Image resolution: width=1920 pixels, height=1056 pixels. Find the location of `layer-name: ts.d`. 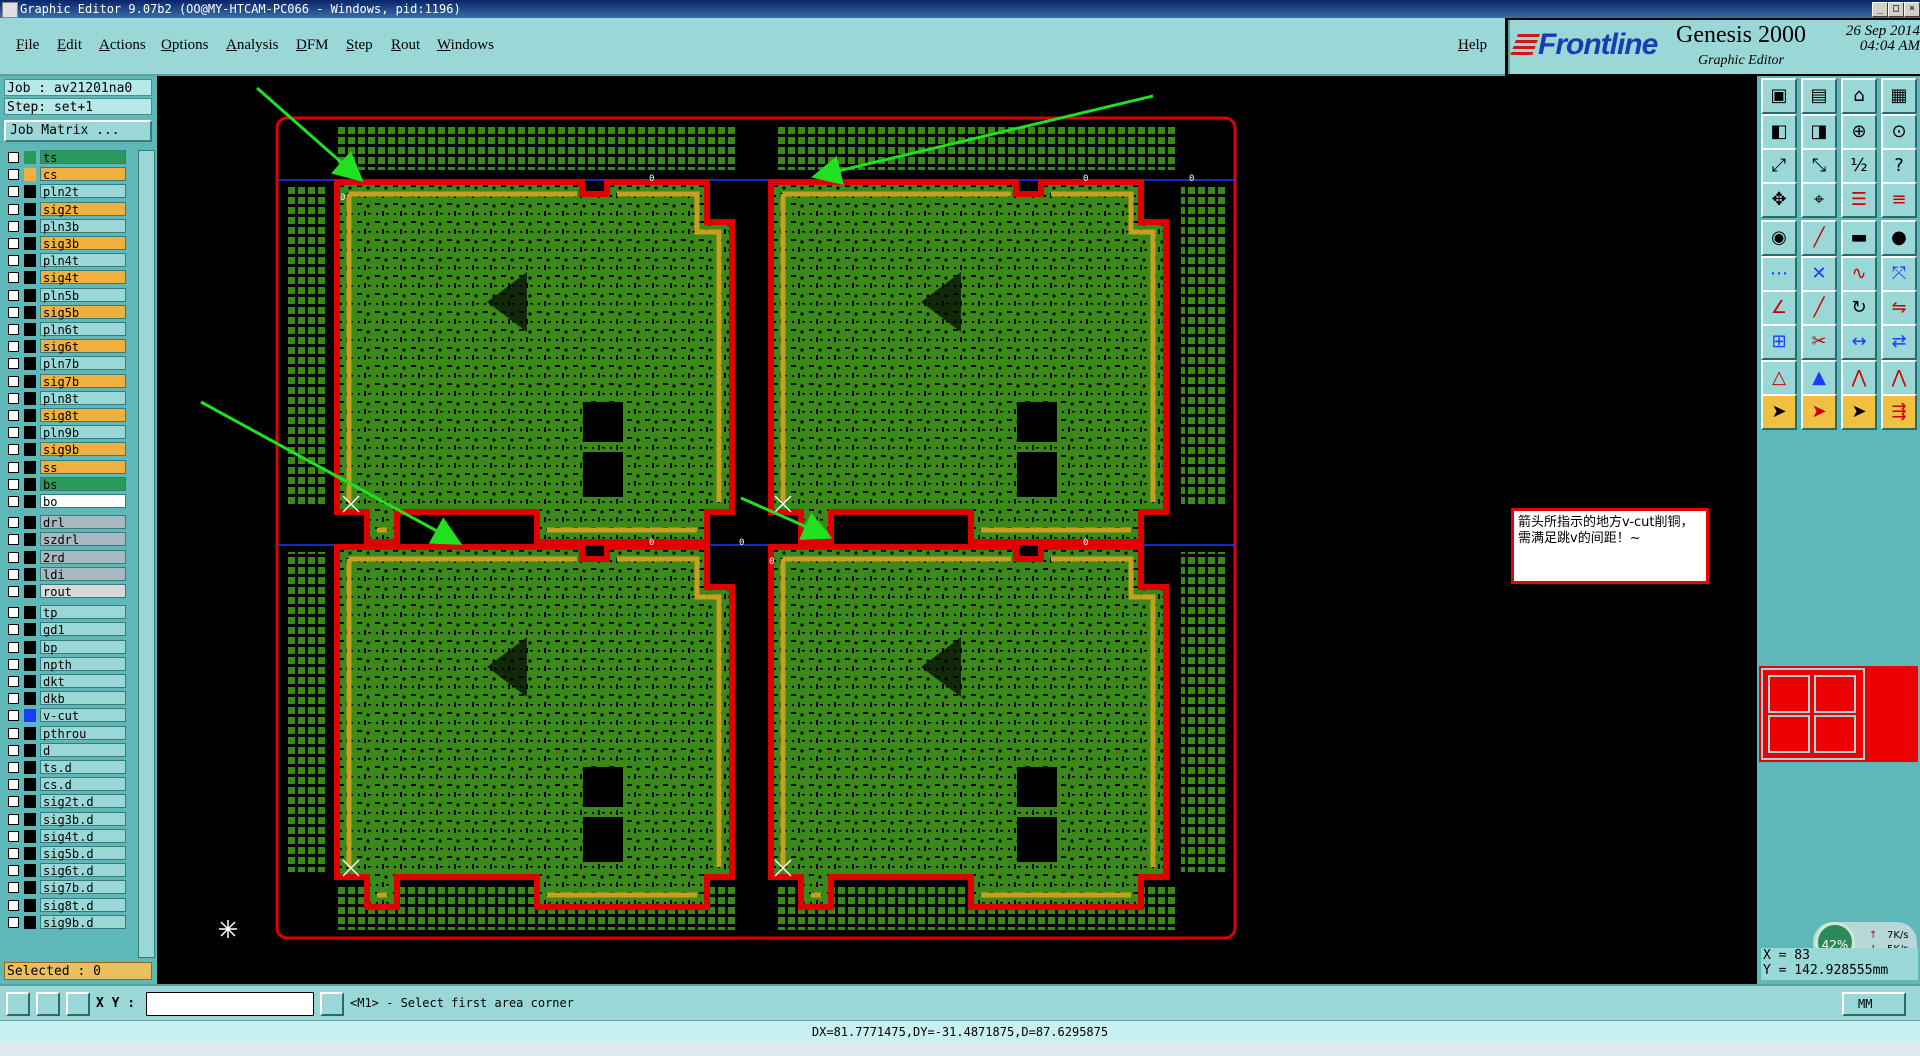

layer-name: ts.d is located at coordinates (83, 767).